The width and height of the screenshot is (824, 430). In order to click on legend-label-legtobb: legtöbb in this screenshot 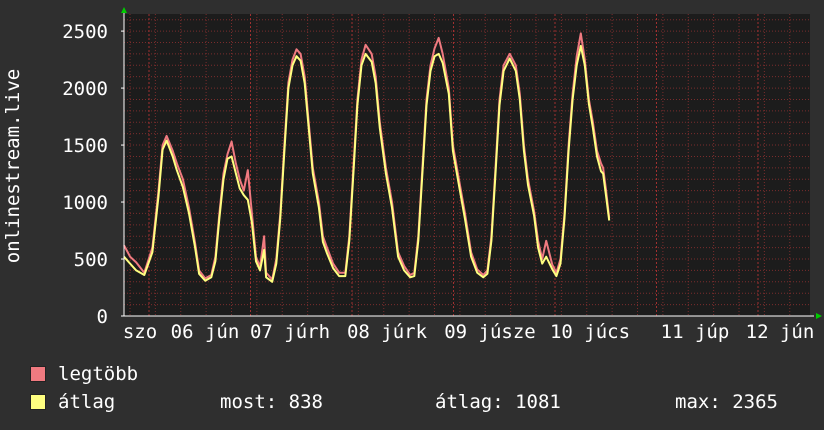, I will do `click(98, 374)`.